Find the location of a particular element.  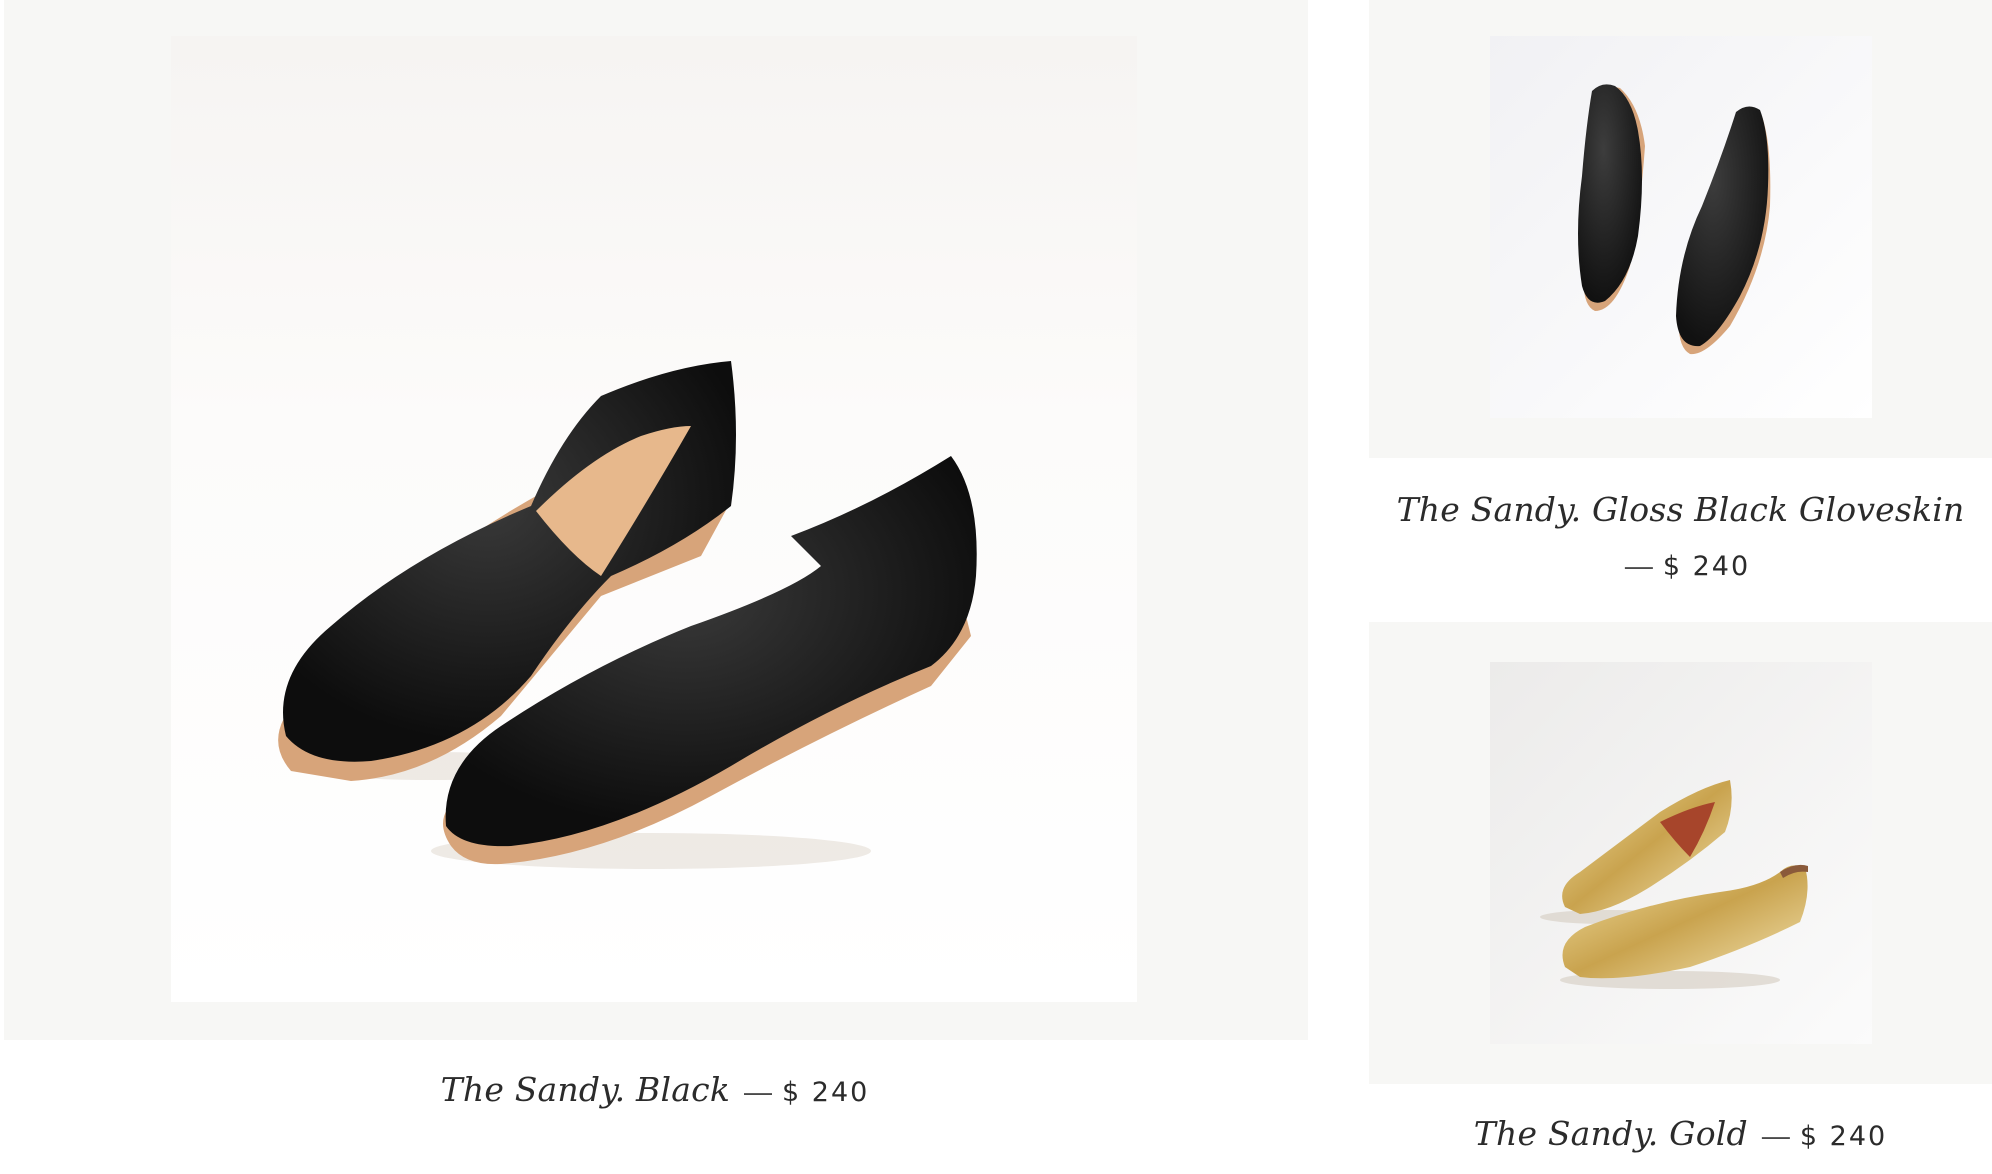

product-title: The Sandy. Gloss Black Gloveskin is located at coordinates (1681, 509).